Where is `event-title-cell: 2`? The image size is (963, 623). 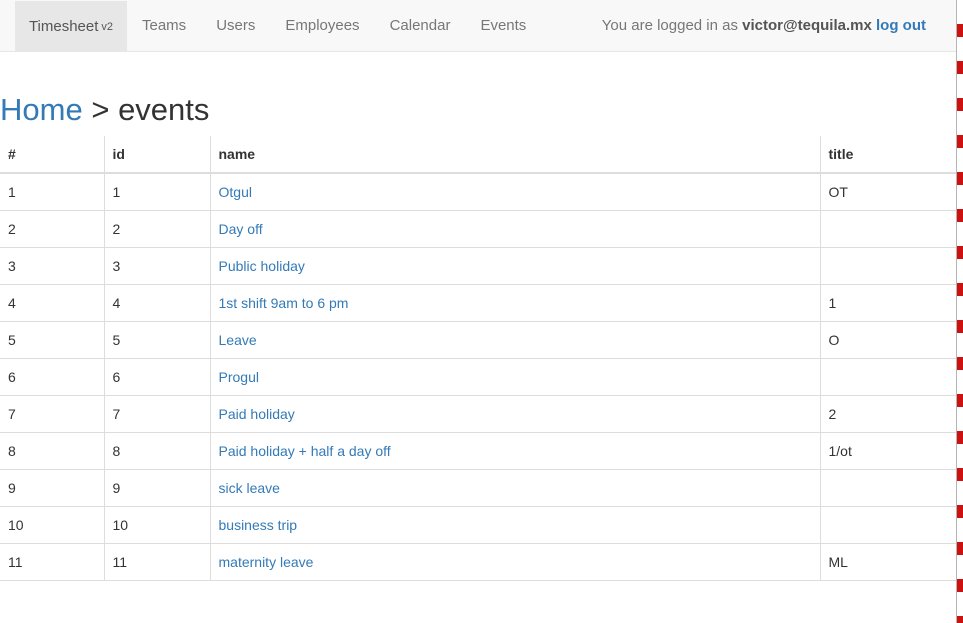 event-title-cell: 2 is located at coordinates (887, 414).